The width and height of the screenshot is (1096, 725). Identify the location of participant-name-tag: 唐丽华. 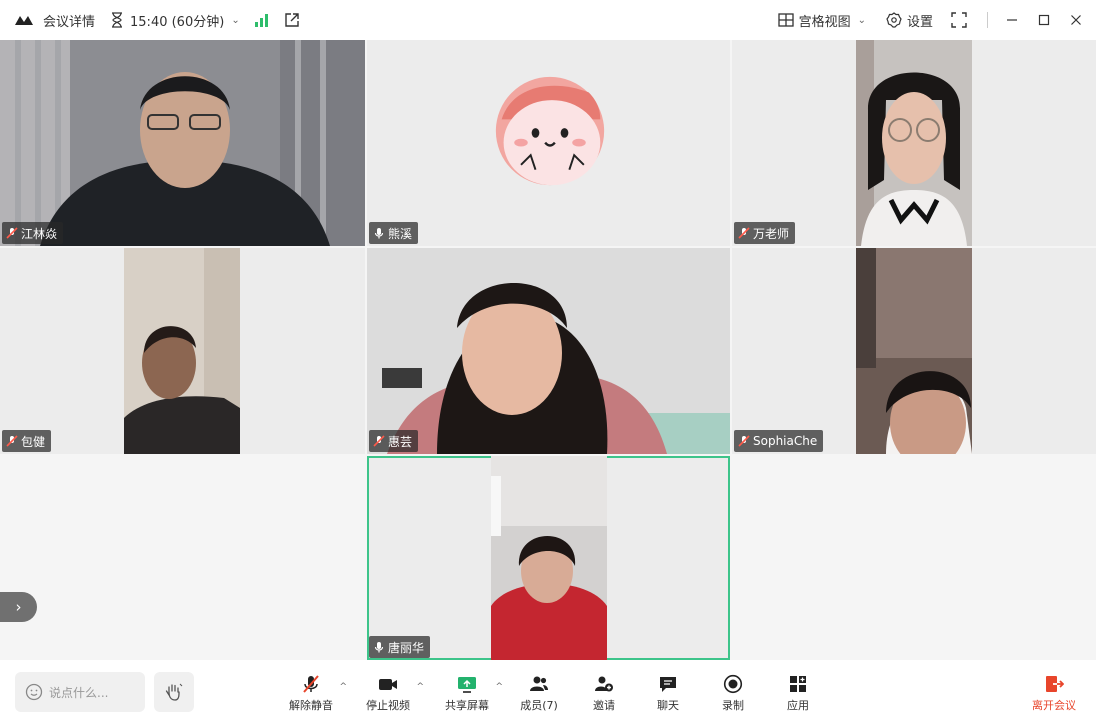
(400, 647).